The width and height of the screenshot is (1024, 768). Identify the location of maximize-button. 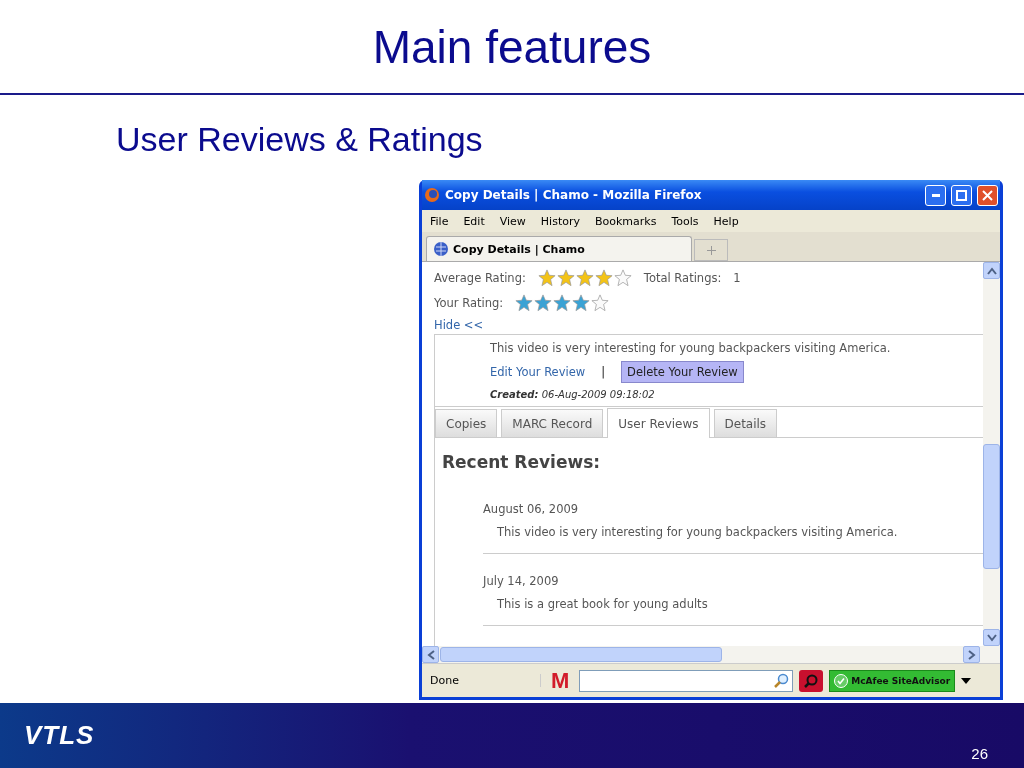
(961, 195).